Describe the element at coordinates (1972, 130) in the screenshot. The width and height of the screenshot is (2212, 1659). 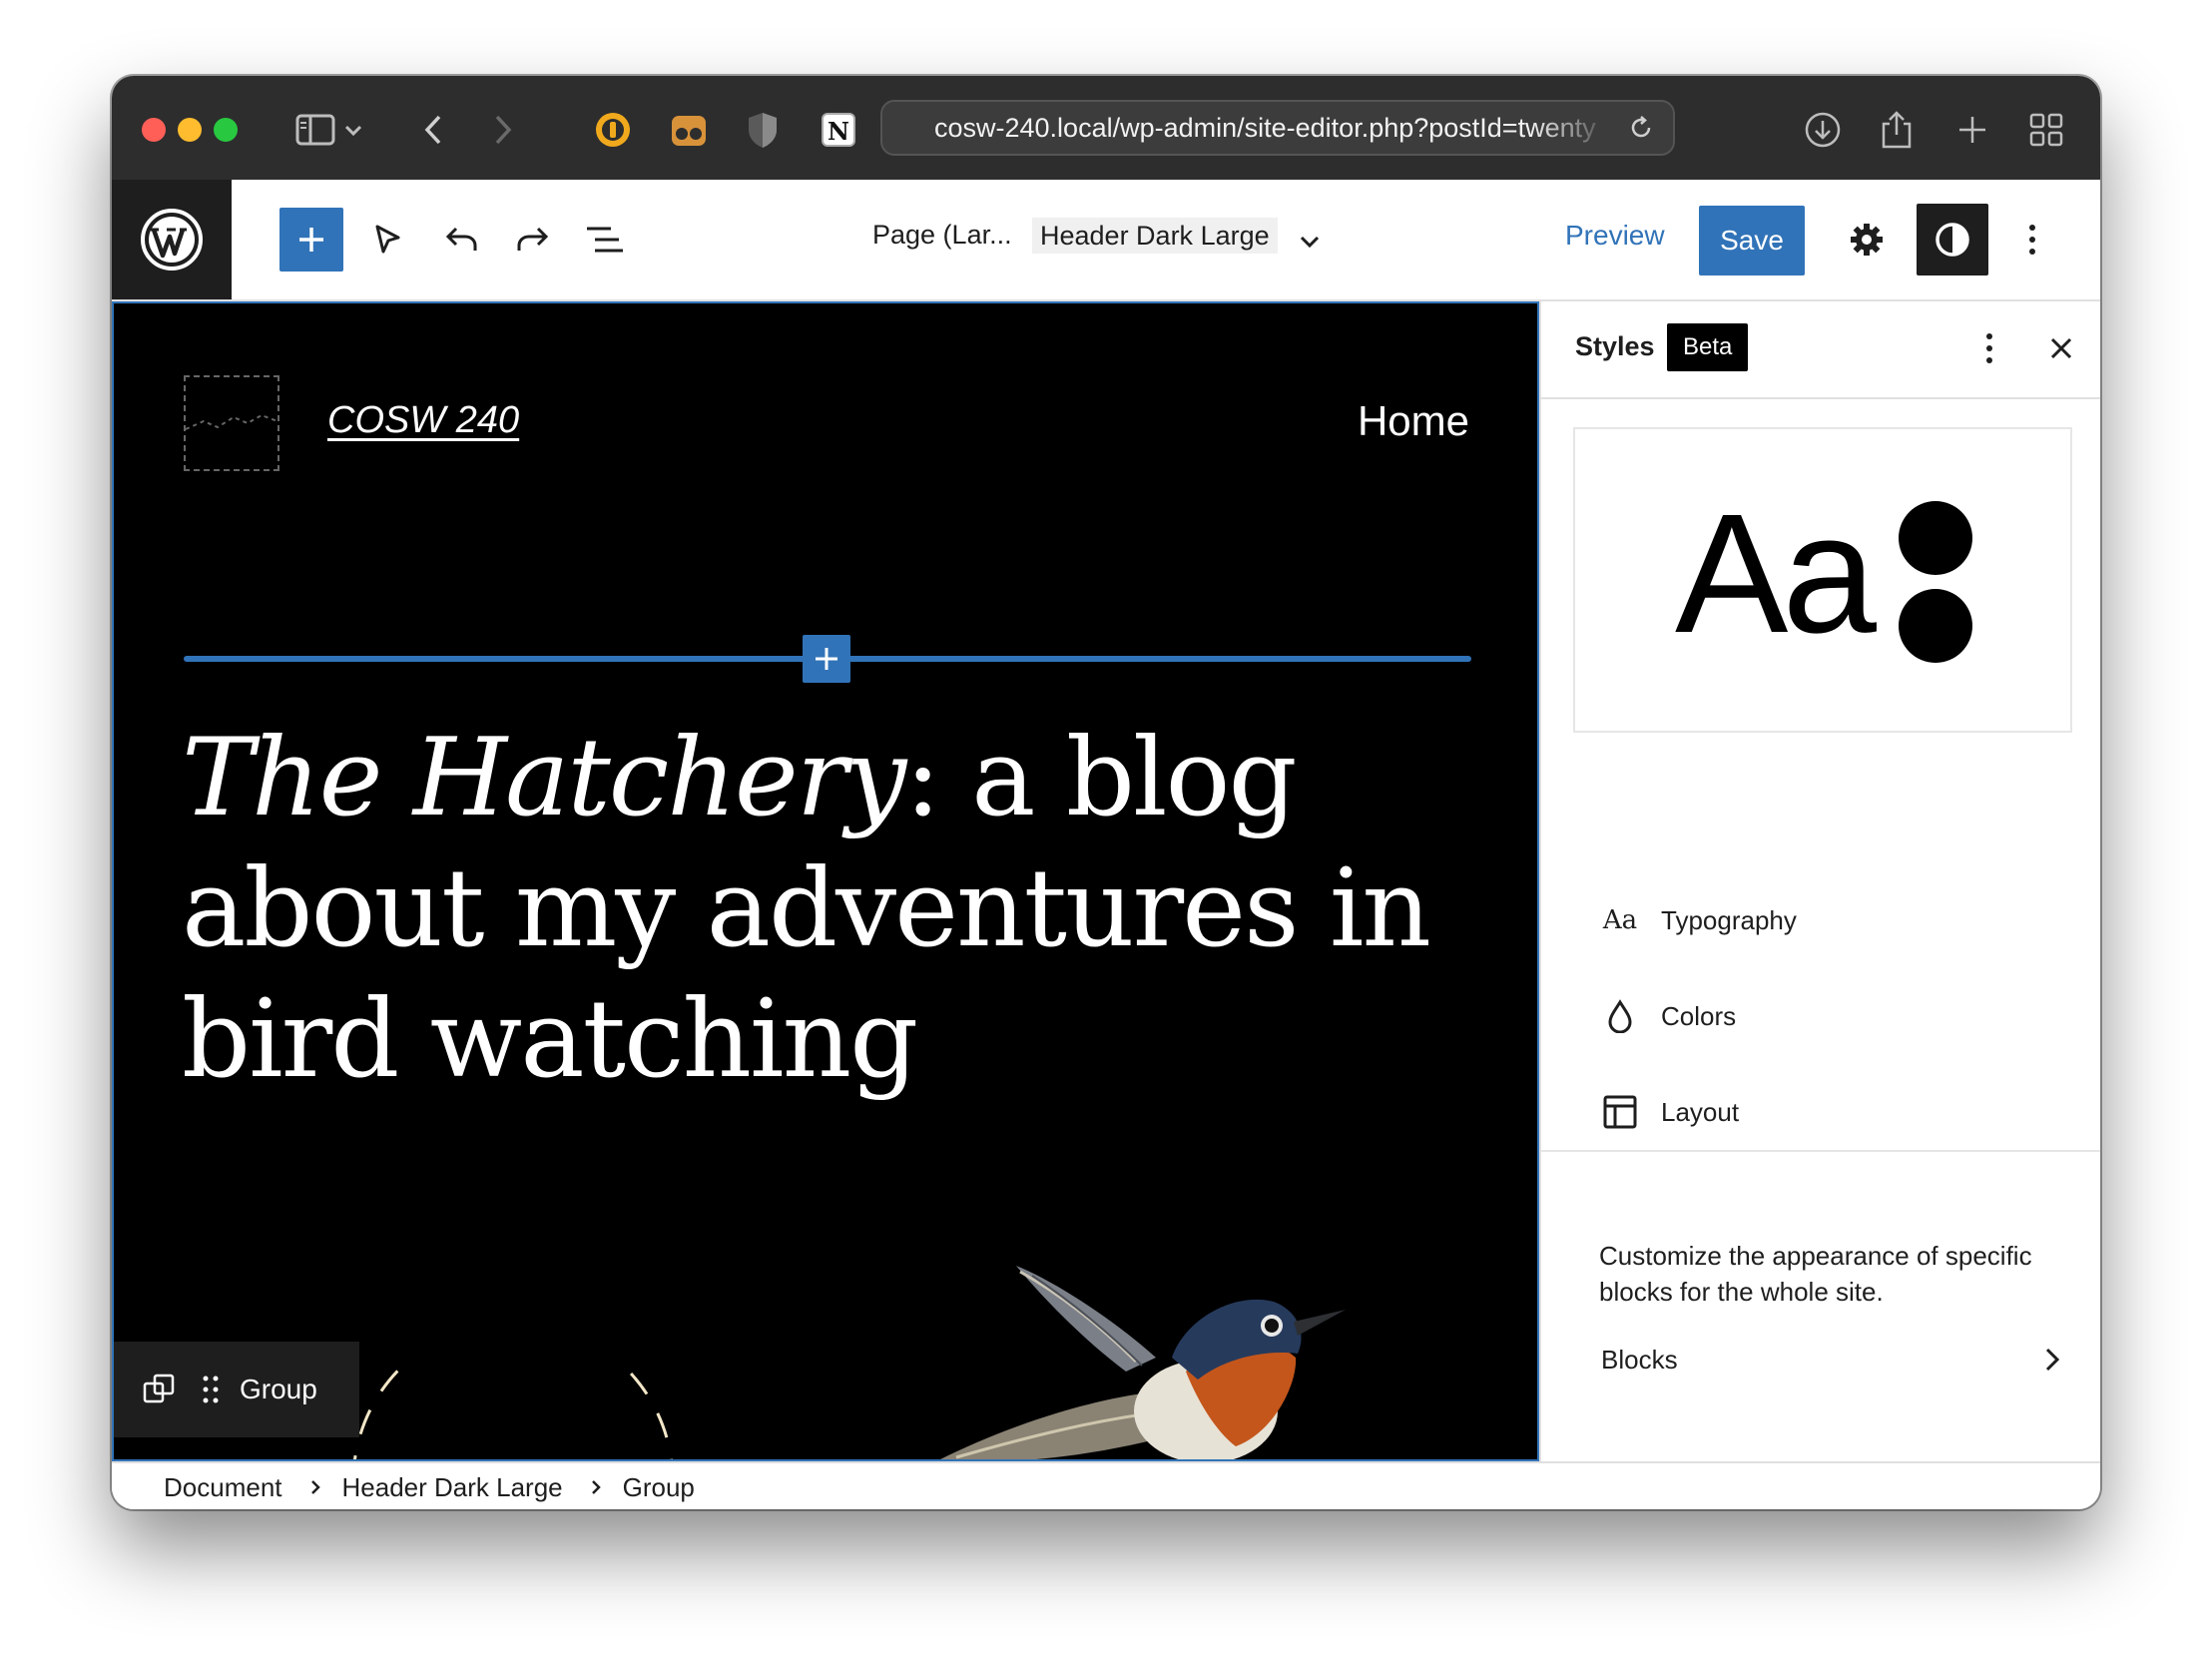
I see `new-tab-icon` at that location.